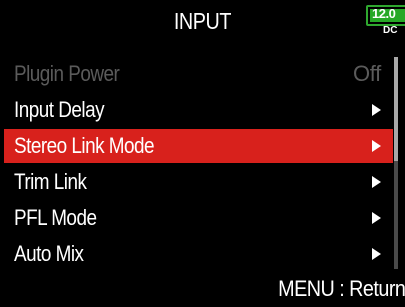 This screenshot has width=405, height=307. What do you see at coordinates (202, 218) in the screenshot?
I see `menu-item-pfl-mode: PFL Mode` at bounding box center [202, 218].